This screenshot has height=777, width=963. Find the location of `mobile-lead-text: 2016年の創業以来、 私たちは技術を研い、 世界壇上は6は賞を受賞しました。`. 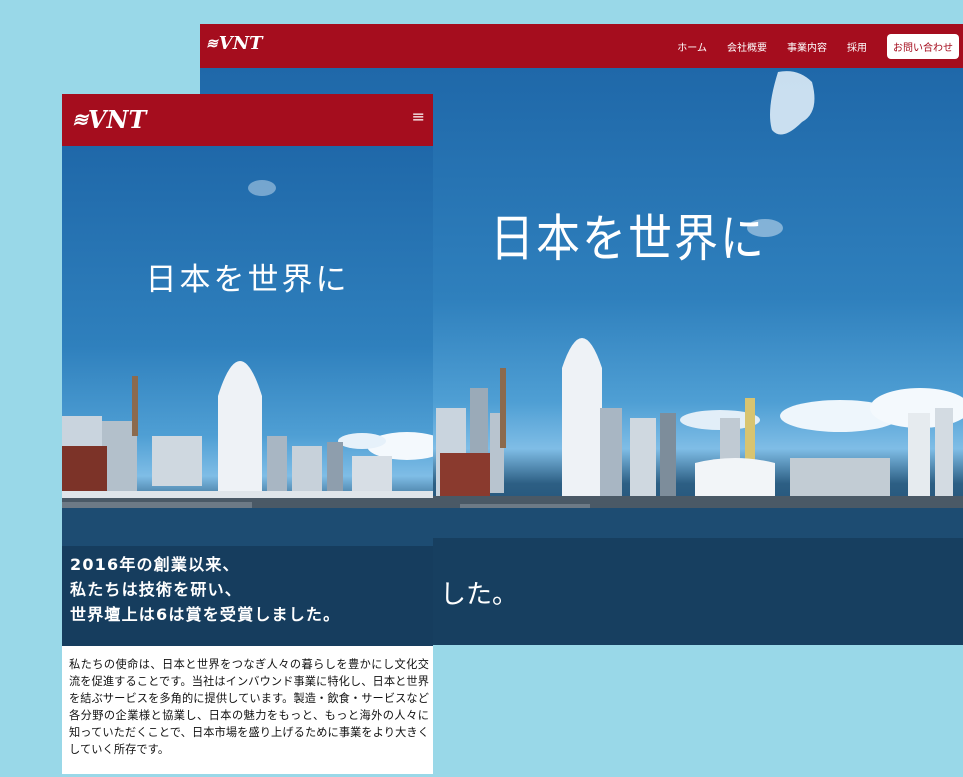

mobile-lead-text: 2016年の創業以来、 私たちは技術を研い、 世界壇上は6は賞を受賞しました。 is located at coordinates (205, 589).